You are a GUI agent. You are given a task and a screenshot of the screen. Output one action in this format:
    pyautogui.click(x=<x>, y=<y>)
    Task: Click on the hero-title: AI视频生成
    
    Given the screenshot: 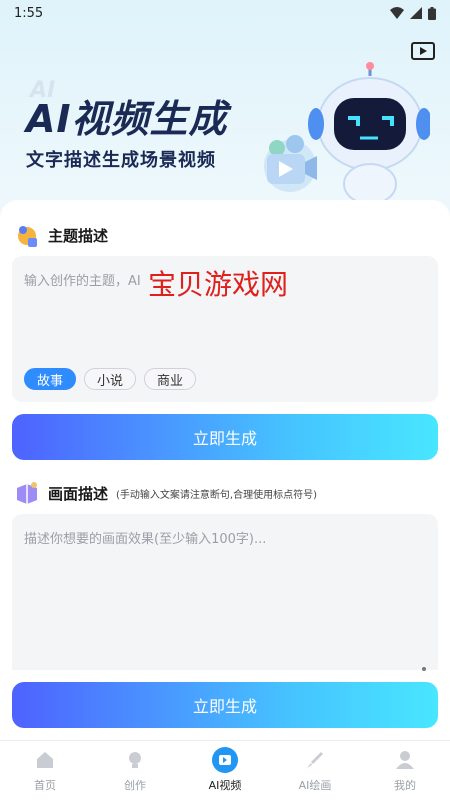 What is the action you would take?
    pyautogui.click(x=127, y=119)
    